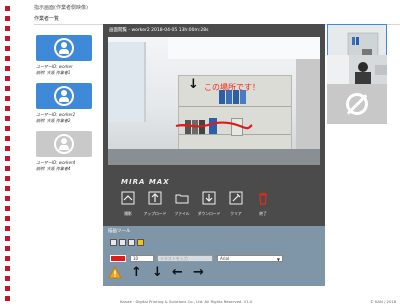  Describe the element at coordinates (236, 198) in the screenshot. I see `clear-icon` at that location.